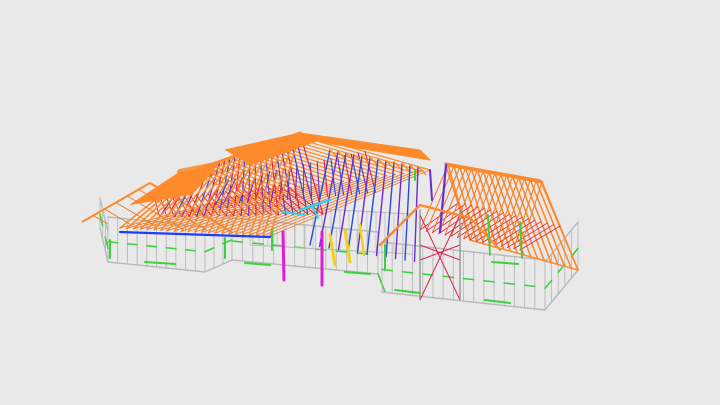  I want to click on wall-step-nogging, so click(381, 283).